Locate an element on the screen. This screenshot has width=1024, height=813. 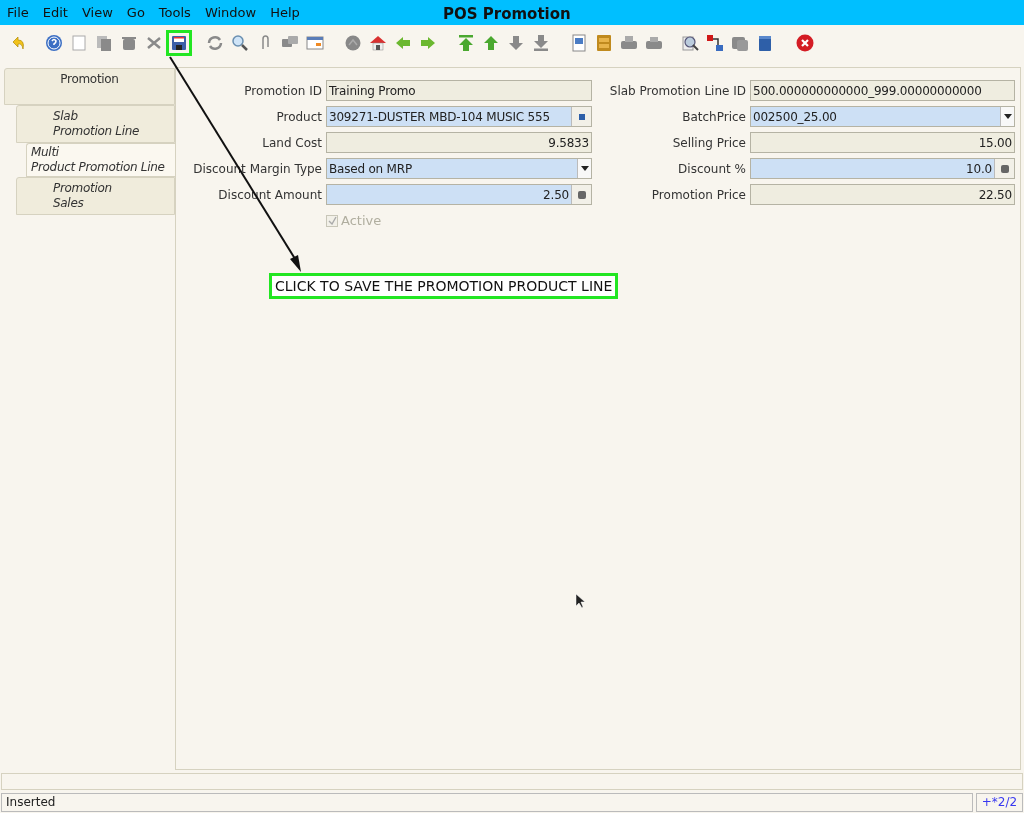
input-field: 15.00 is located at coordinates (882, 142).